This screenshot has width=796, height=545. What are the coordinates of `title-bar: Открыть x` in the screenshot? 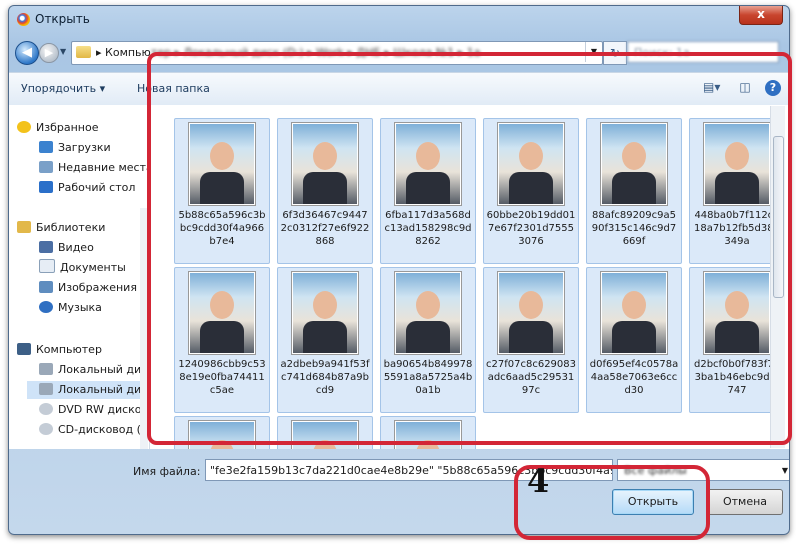 It's located at (399, 19).